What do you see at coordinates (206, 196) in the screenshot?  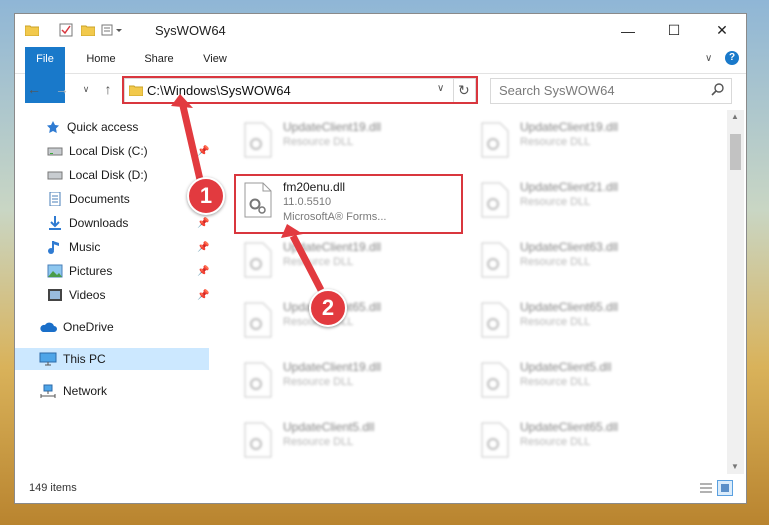 I see `callout-badge-1: 1` at bounding box center [206, 196].